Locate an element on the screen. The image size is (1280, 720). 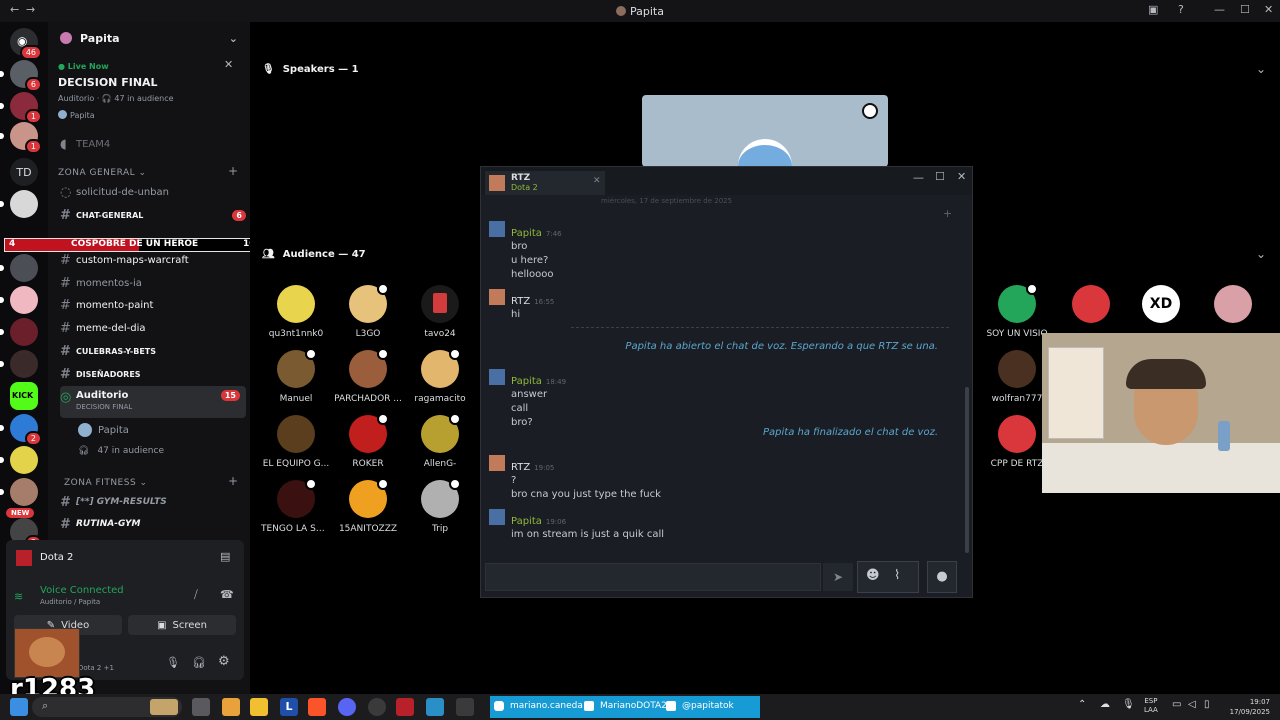
scrollbar is located at coordinates (967, 470).